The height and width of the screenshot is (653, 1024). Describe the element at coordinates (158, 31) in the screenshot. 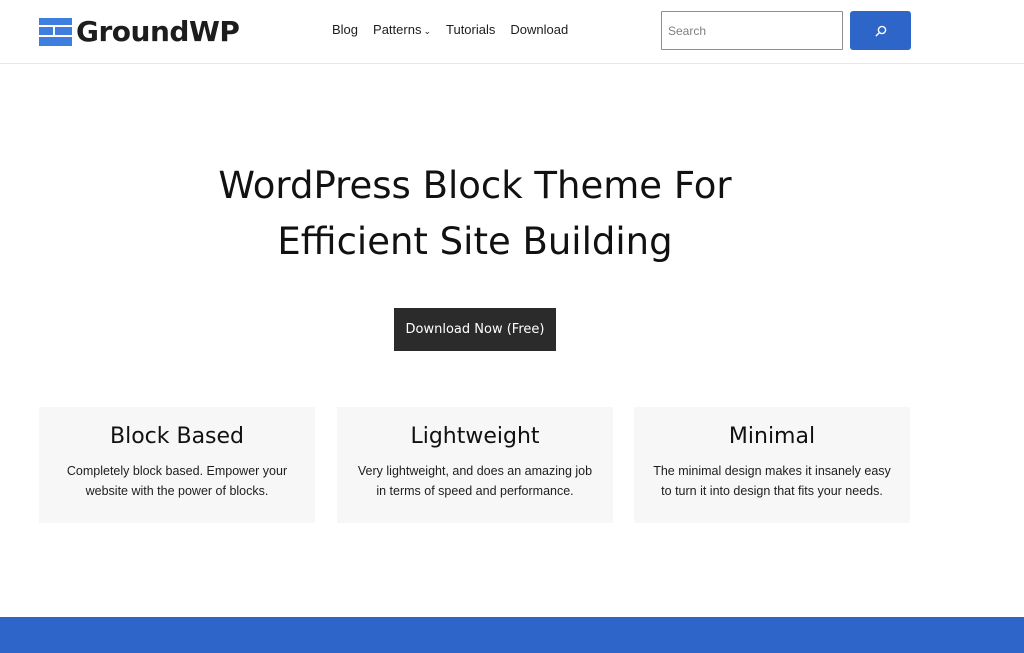

I see `logo-text: GroundWP` at that location.